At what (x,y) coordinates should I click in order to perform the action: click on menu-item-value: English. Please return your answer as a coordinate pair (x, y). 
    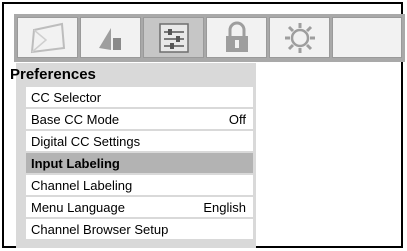
    Looking at the image, I should click on (224, 207).